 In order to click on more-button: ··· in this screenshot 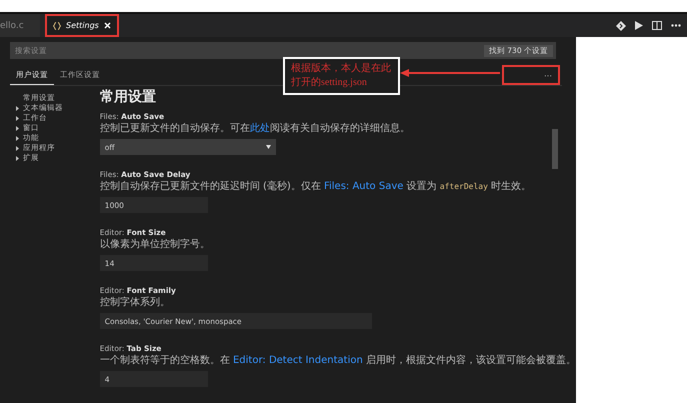, I will do `click(531, 75)`.